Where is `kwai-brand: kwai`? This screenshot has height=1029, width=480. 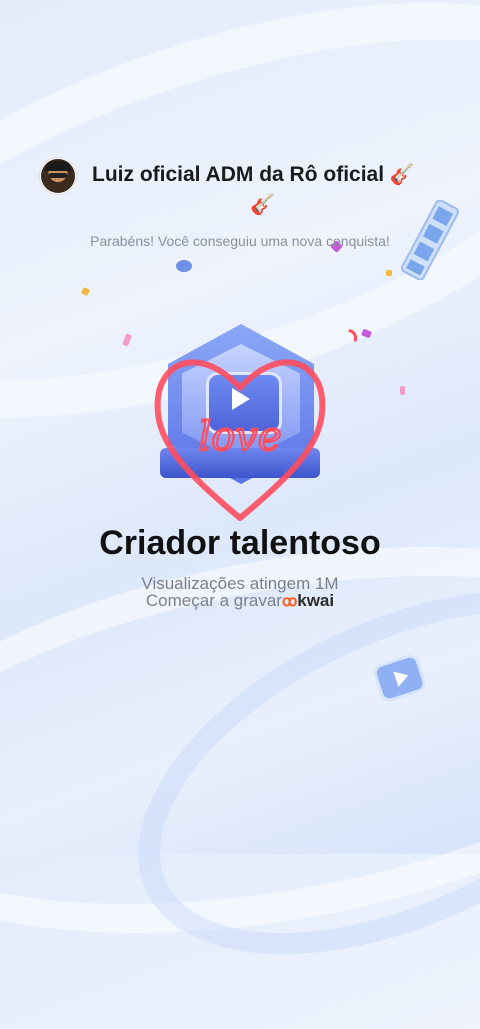 kwai-brand: kwai is located at coordinates (316, 600).